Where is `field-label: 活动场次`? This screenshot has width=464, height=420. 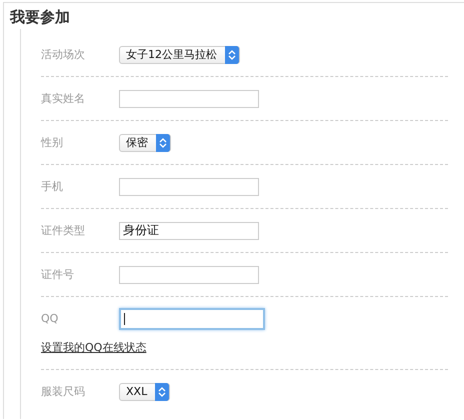 field-label: 活动场次 is located at coordinates (63, 54).